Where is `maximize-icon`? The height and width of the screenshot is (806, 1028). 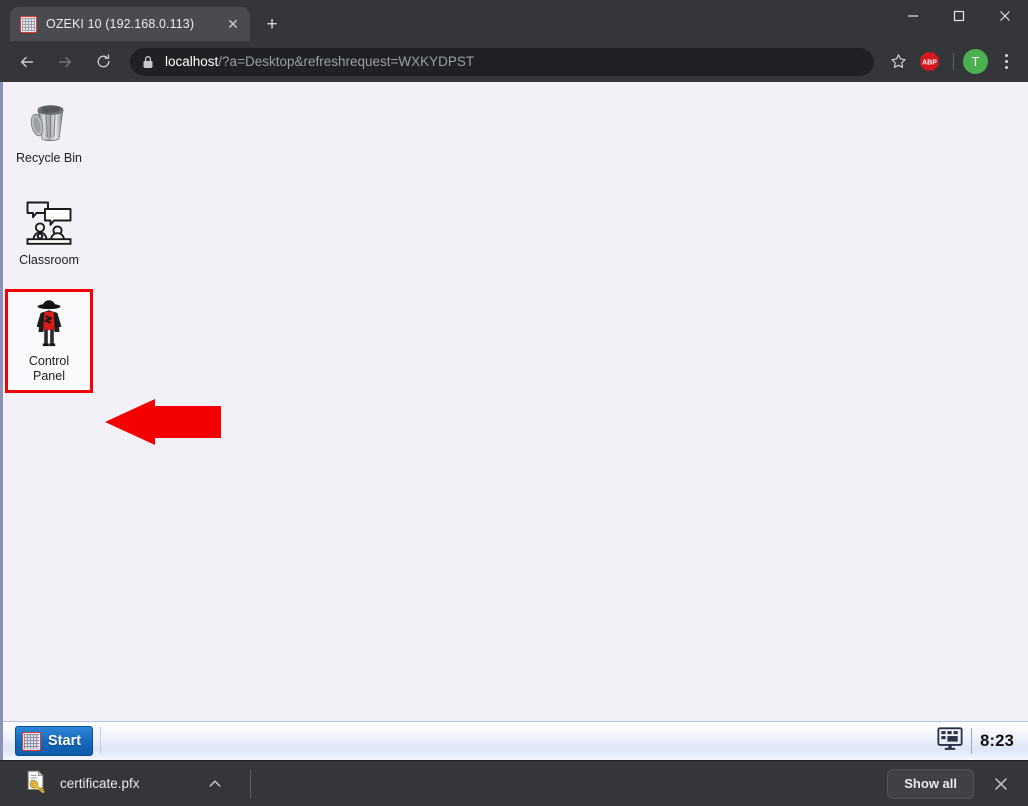
maximize-icon is located at coordinates (959, 16).